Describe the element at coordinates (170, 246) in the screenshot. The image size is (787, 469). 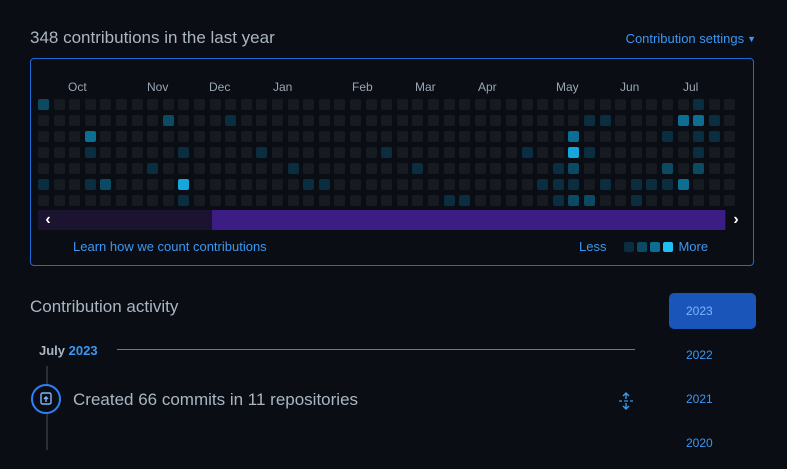
I see `learn-contributions-link: Learn how we count contributions` at that location.